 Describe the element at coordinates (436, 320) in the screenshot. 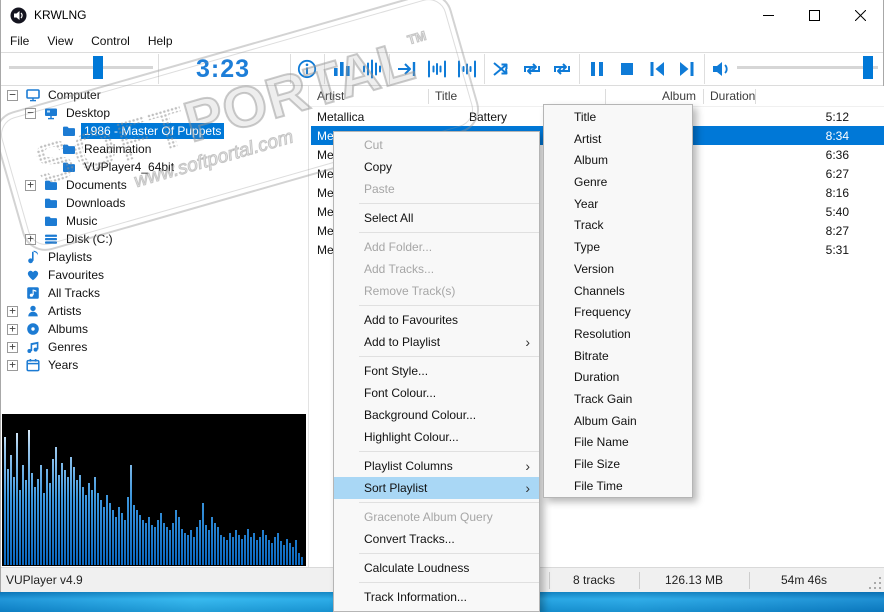

I see `context-menu-item: Add to Favourites` at that location.